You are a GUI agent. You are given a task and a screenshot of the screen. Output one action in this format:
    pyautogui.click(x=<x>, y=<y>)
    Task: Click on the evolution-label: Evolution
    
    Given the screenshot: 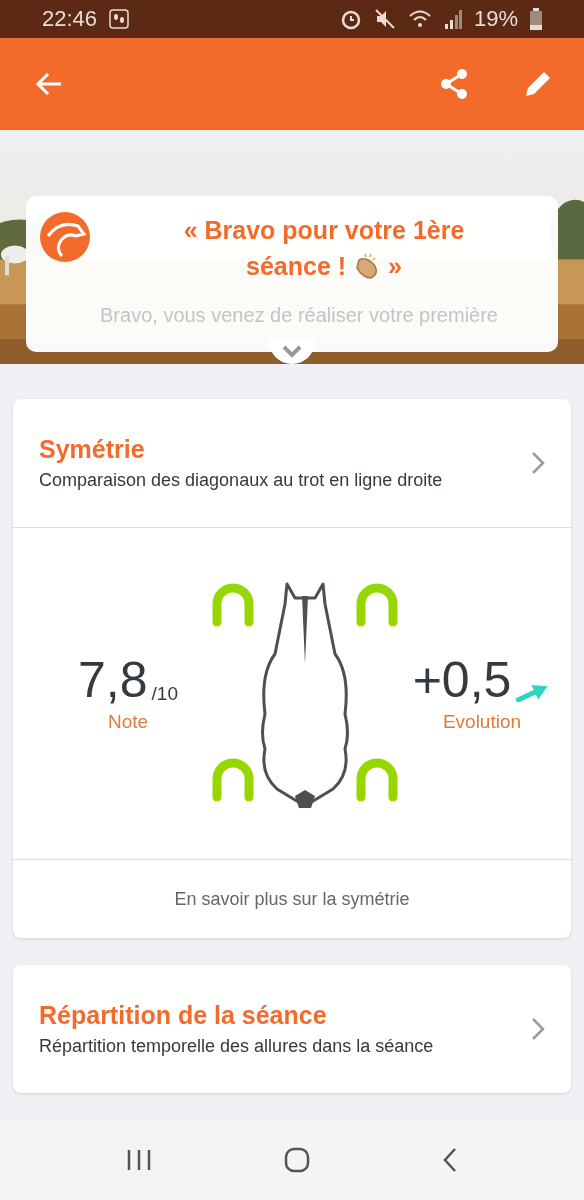 What is the action you would take?
    pyautogui.click(x=482, y=721)
    